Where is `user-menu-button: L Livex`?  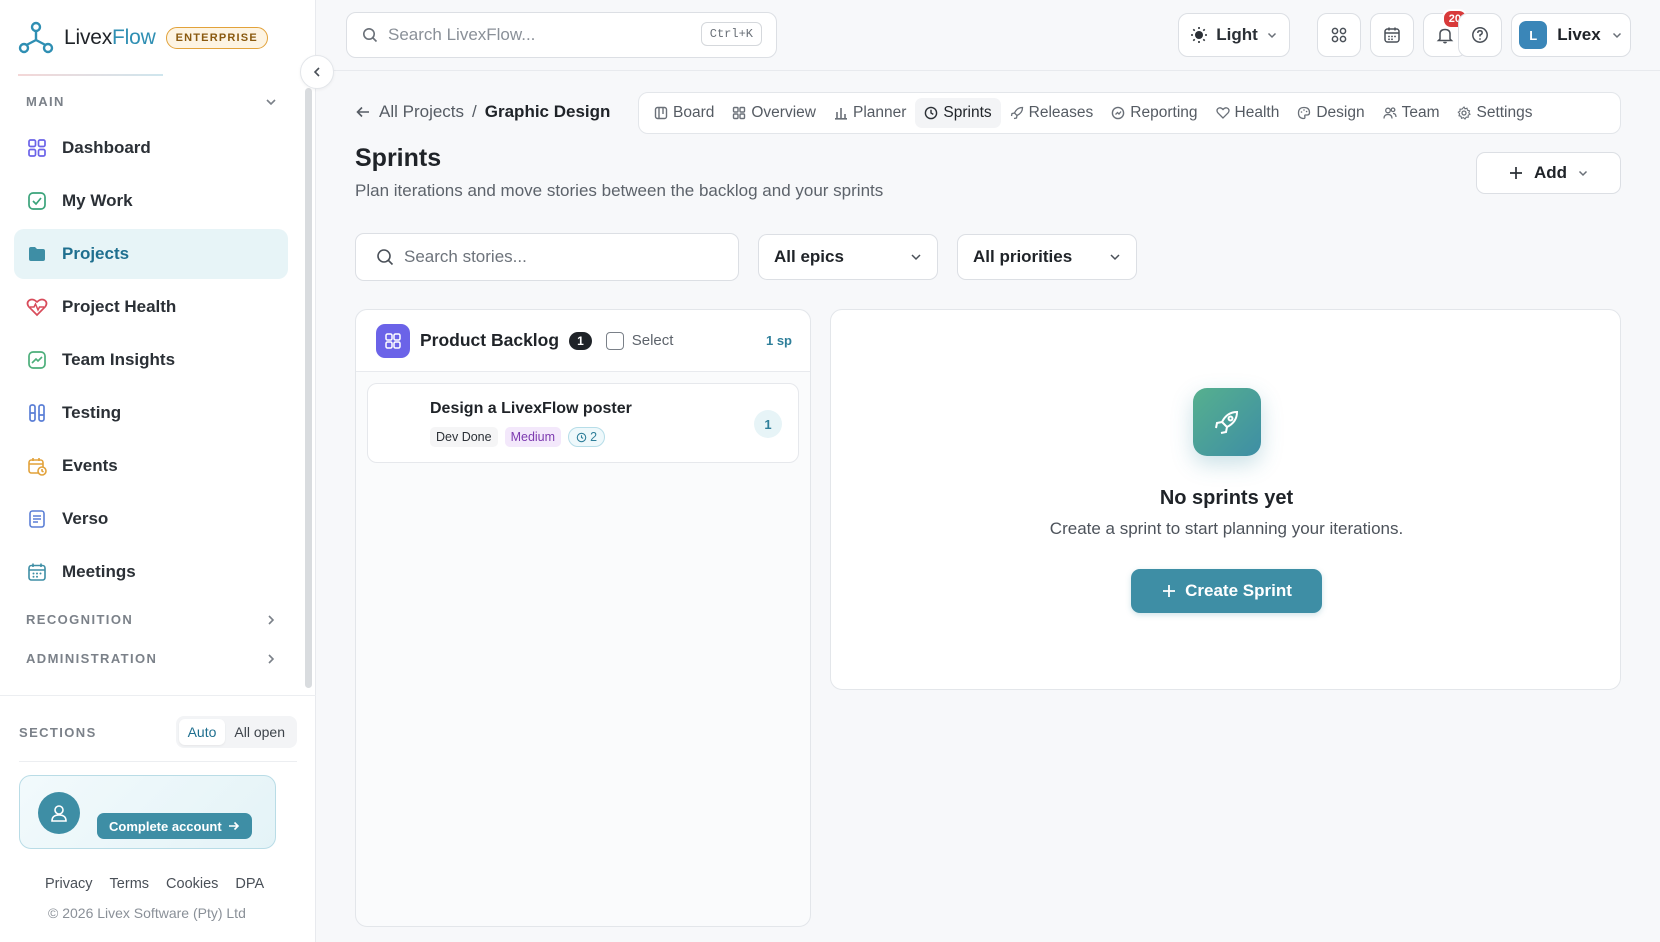
user-menu-button: L Livex is located at coordinates (1571, 35).